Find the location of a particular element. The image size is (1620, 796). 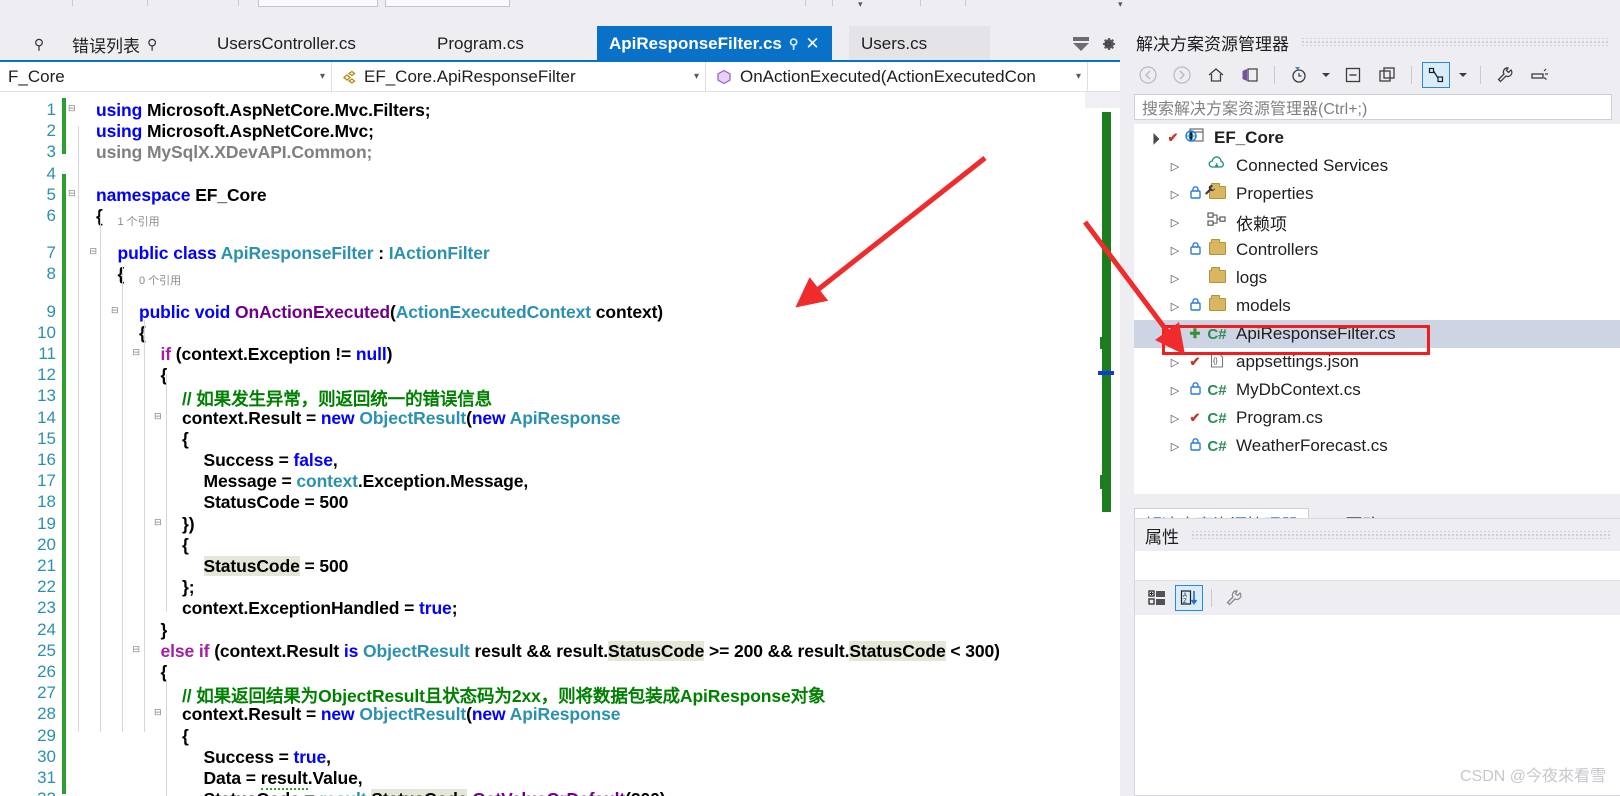

code-line: using Microsoft.AspNetCore.Mvc.Filters; is located at coordinates (263, 110).